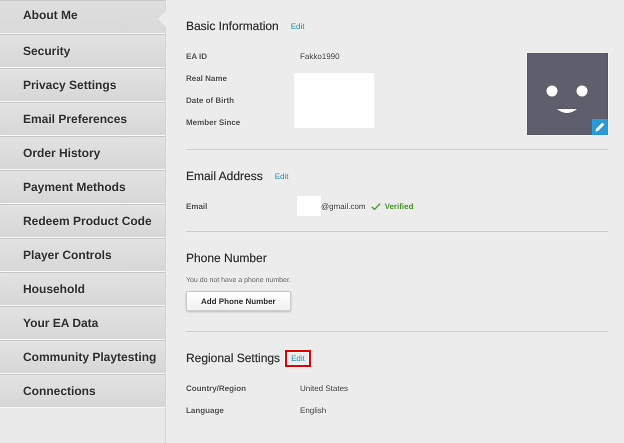 This screenshot has width=624, height=443. I want to click on sidebar-item: Player Controls, so click(82, 255).